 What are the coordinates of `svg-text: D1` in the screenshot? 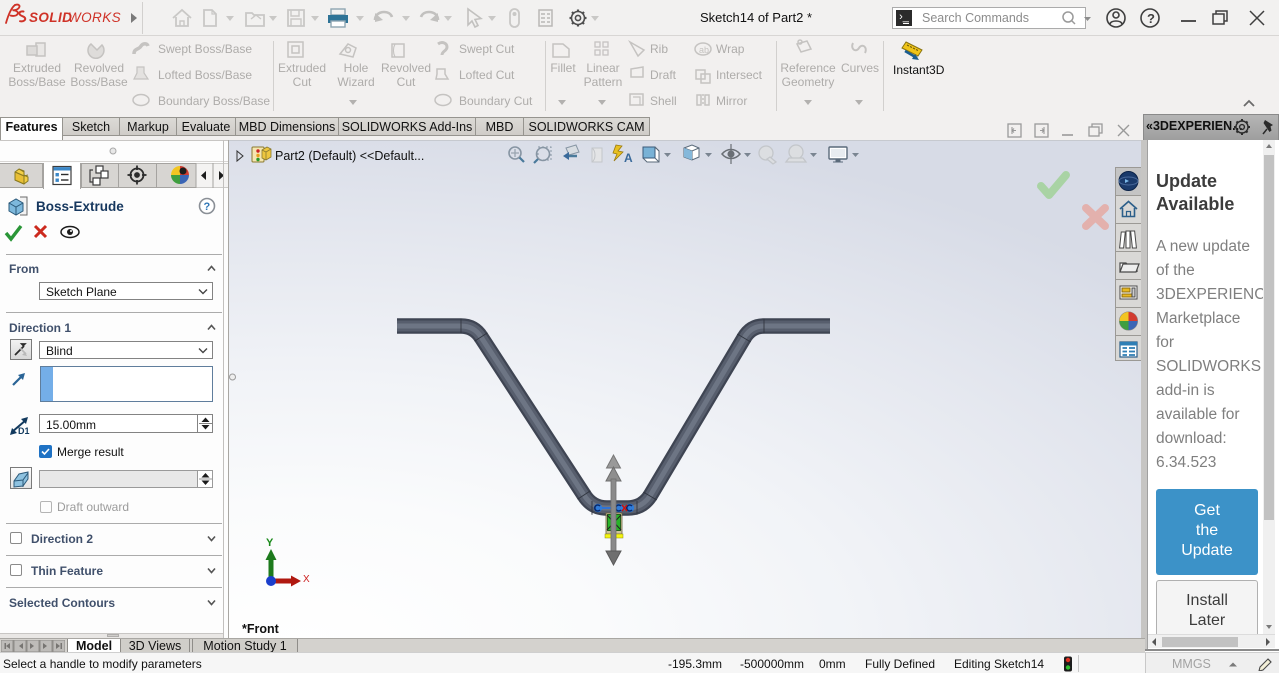 It's located at (24, 431).